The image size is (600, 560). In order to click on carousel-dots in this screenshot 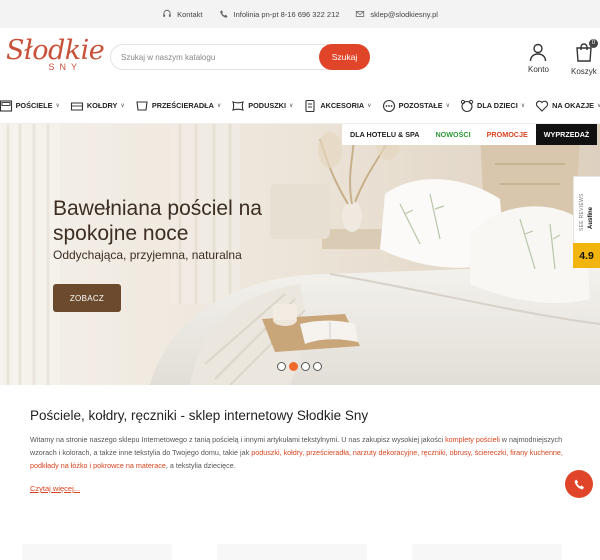, I will do `click(299, 366)`.